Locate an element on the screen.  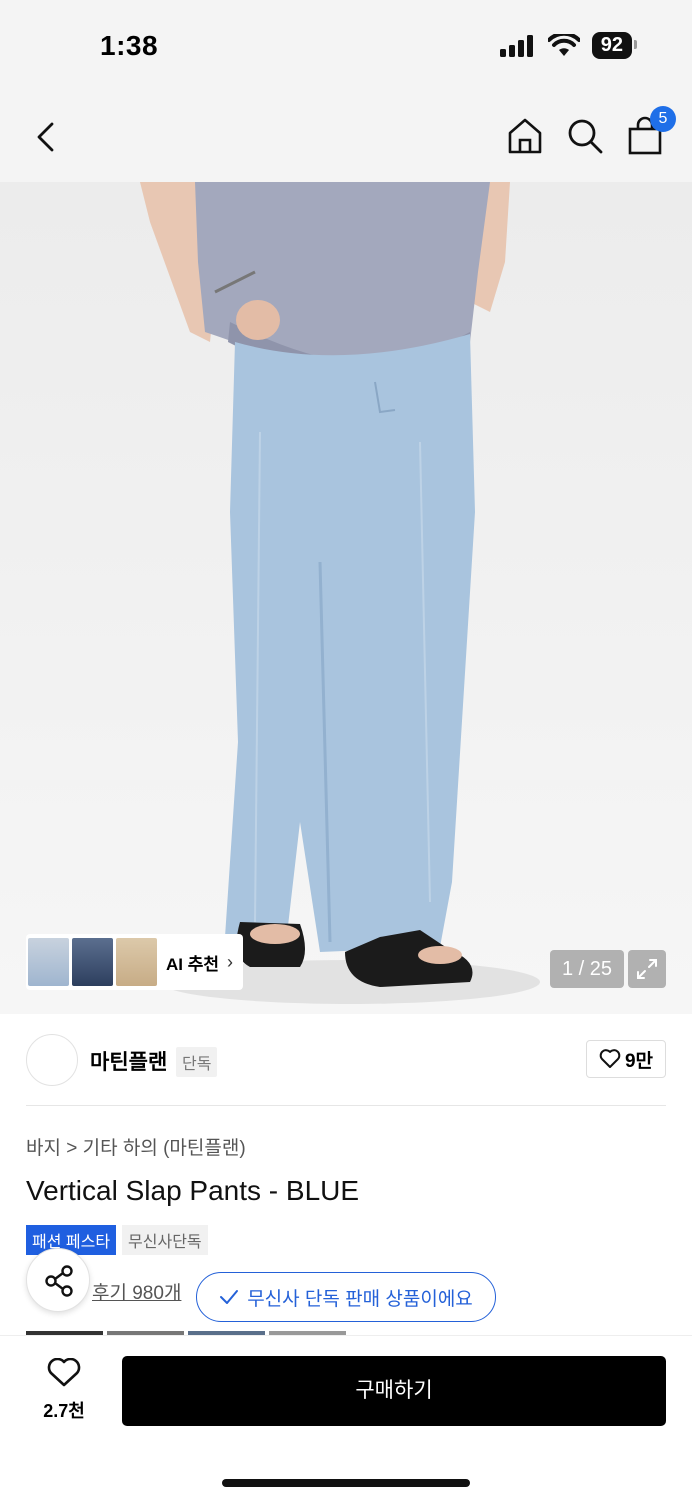
brand-exclusive-tag: 단독 is located at coordinates (197, 1062).